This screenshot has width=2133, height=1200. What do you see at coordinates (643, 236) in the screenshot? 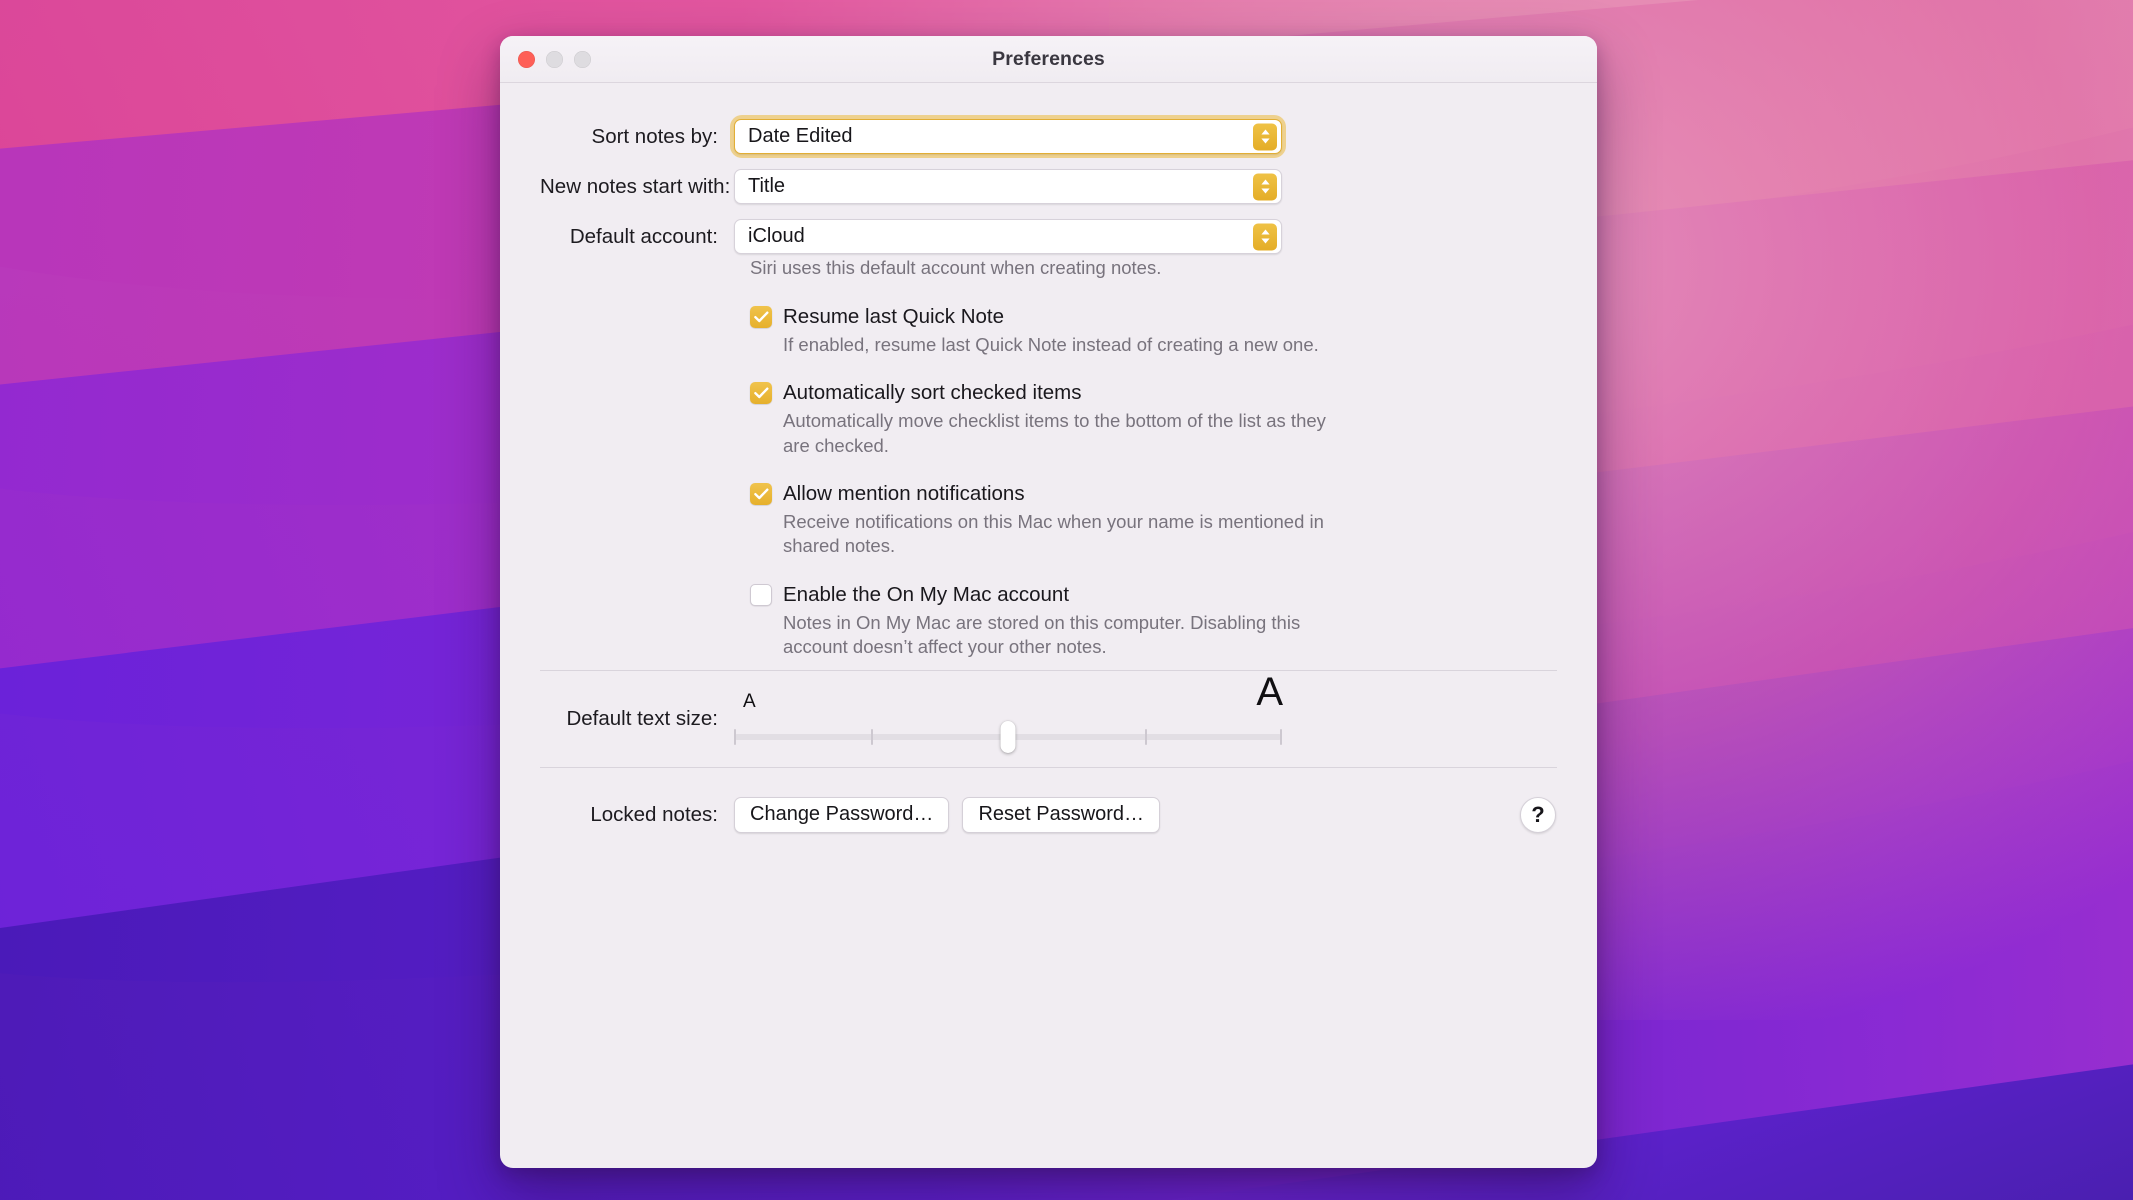
I see `default-account-label: Default account:` at bounding box center [643, 236].